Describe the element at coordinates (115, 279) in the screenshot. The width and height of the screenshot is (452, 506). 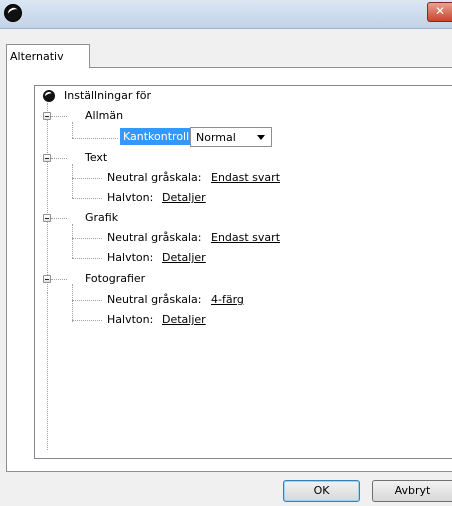
I see `tree-node-fotografier: Fotografier` at that location.